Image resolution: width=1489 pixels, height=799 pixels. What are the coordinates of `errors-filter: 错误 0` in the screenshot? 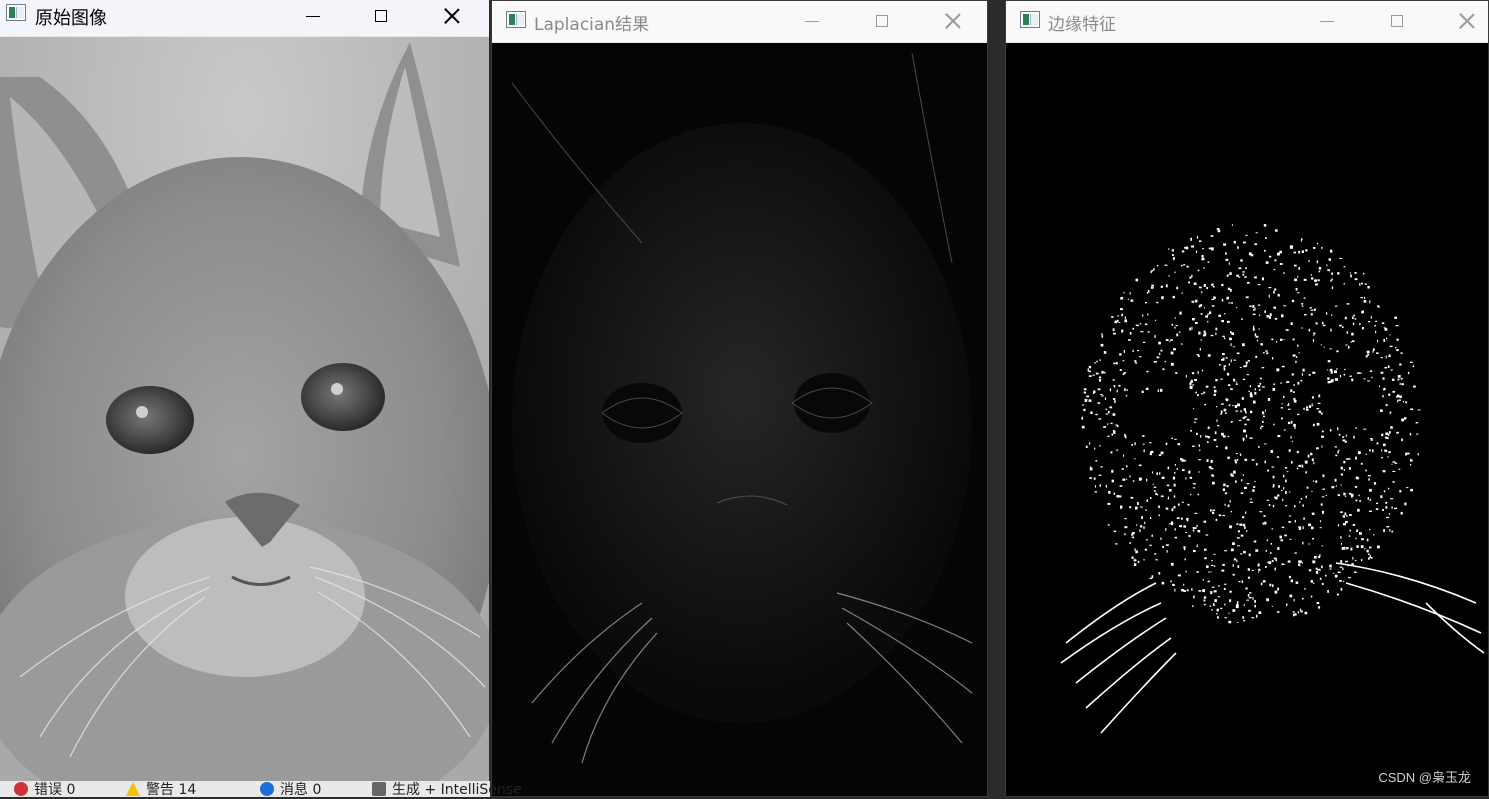 It's located at (45, 789).